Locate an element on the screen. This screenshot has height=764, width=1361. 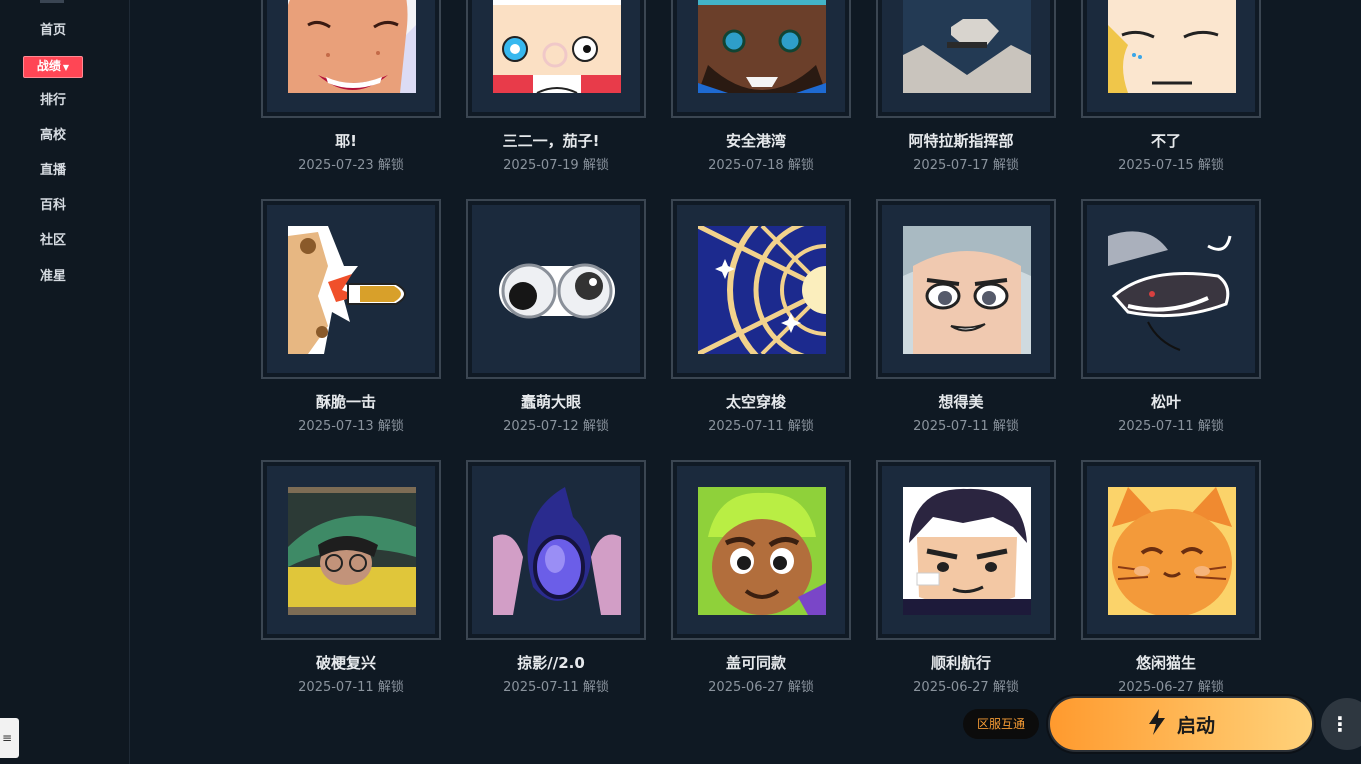
sidebar-item-crosshair: 准星 is located at coordinates (53, 277).